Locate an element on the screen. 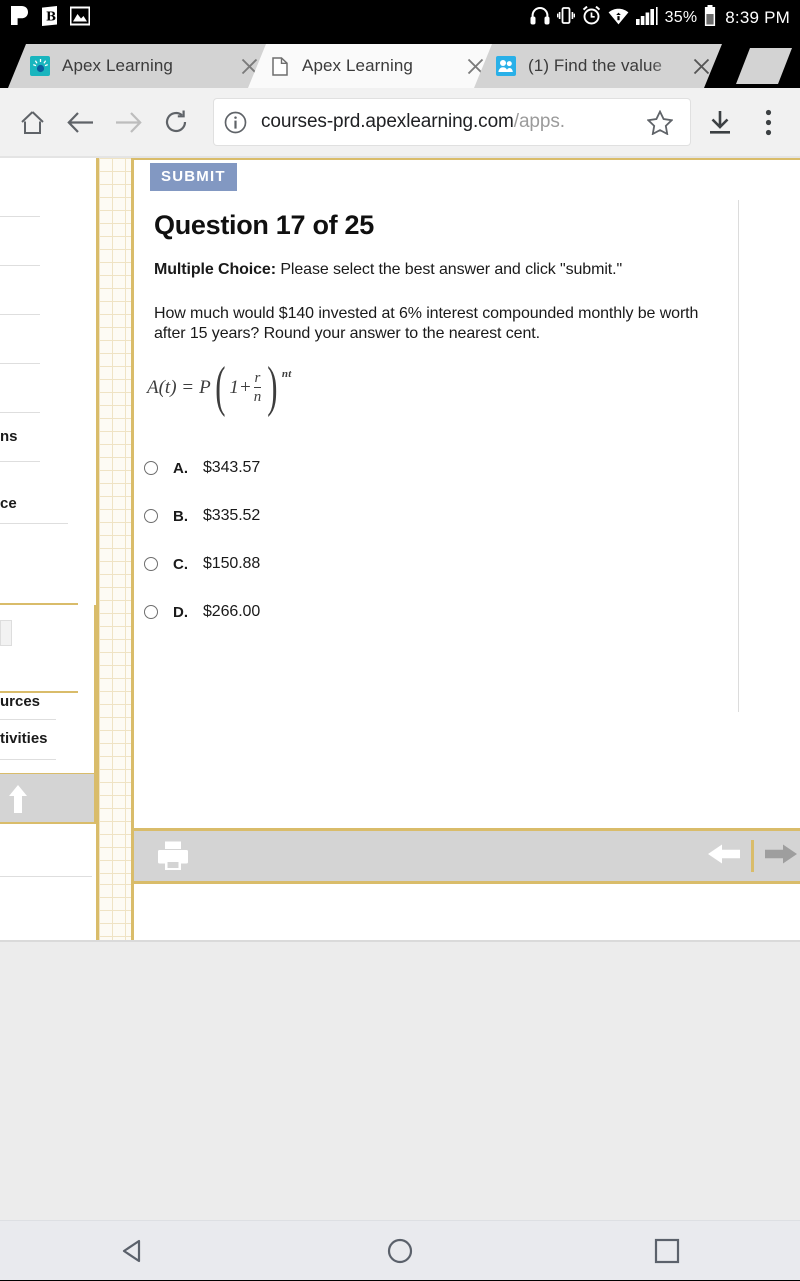  svg-text: B is located at coordinates (51, 16).